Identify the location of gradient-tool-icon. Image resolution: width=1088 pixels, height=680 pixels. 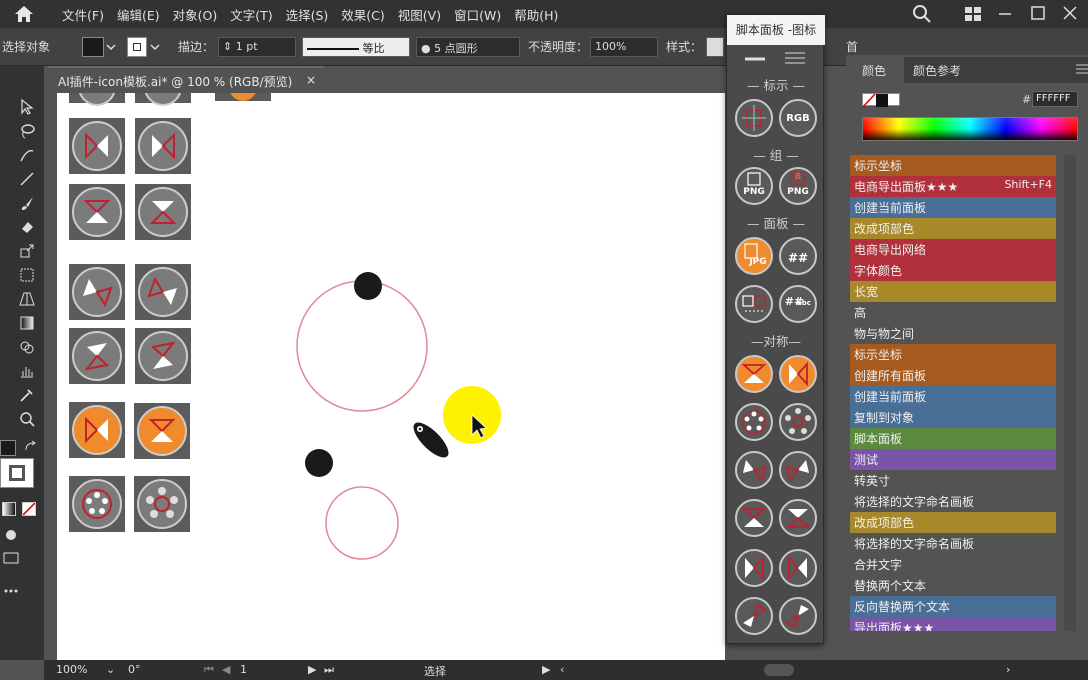
(27, 323).